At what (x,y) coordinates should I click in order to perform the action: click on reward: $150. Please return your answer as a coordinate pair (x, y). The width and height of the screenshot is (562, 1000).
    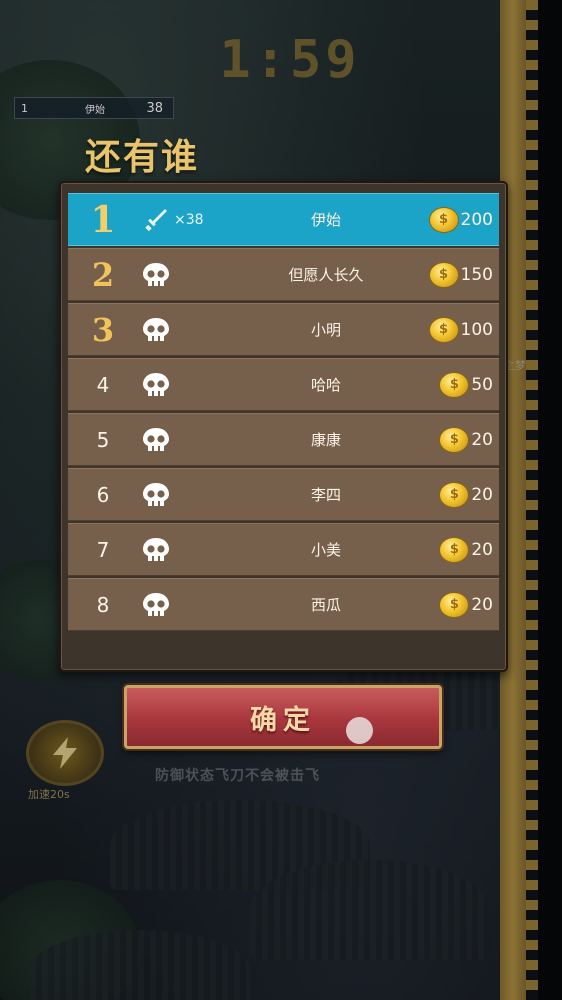
    Looking at the image, I should click on (452, 274).